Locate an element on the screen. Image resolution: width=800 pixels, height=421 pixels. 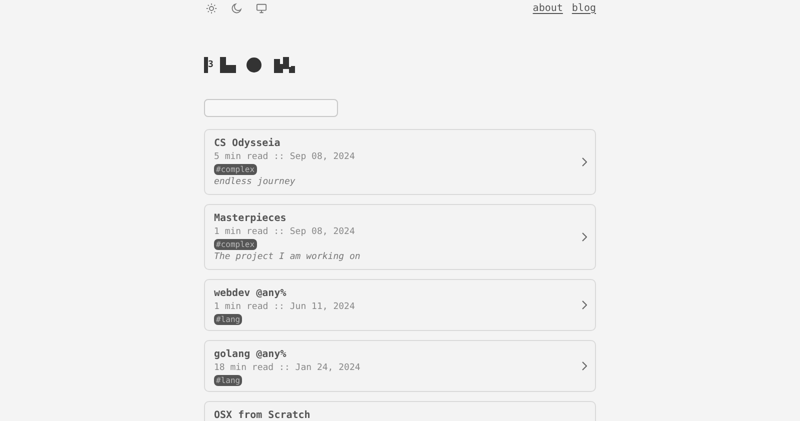
post-meta: 18 min read :: Jan 24, 2024 is located at coordinates (287, 368).